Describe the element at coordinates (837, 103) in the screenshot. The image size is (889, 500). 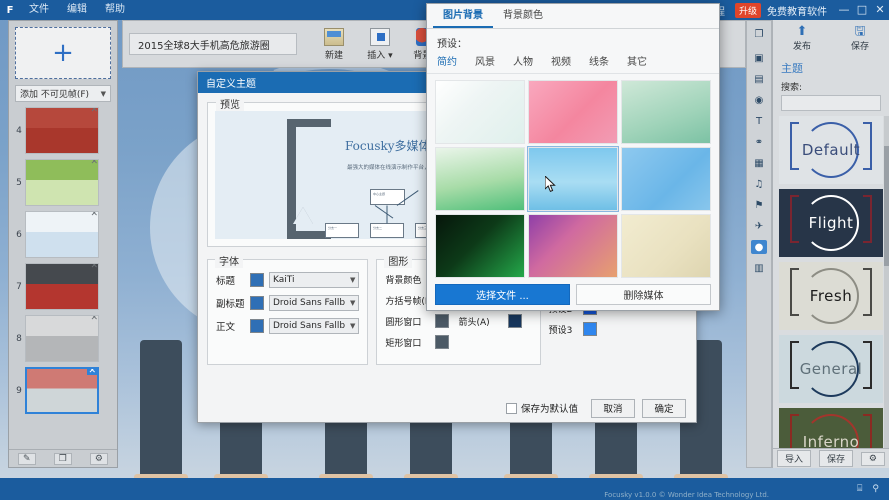
I see `search-input` at that location.